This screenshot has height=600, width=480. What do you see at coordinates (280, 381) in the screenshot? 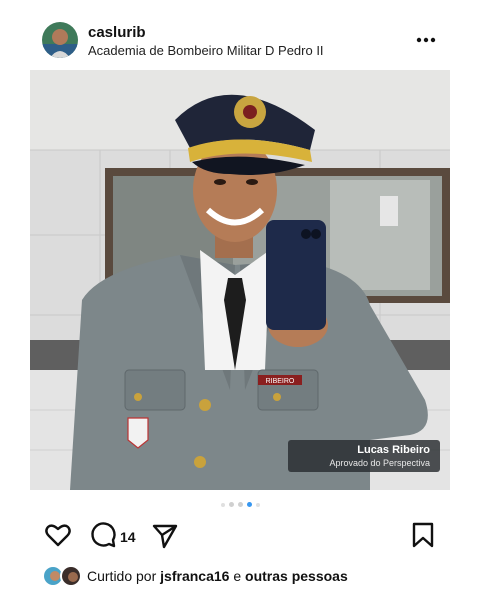
I see `uniform-nametag: RIBEIRO` at bounding box center [280, 381].